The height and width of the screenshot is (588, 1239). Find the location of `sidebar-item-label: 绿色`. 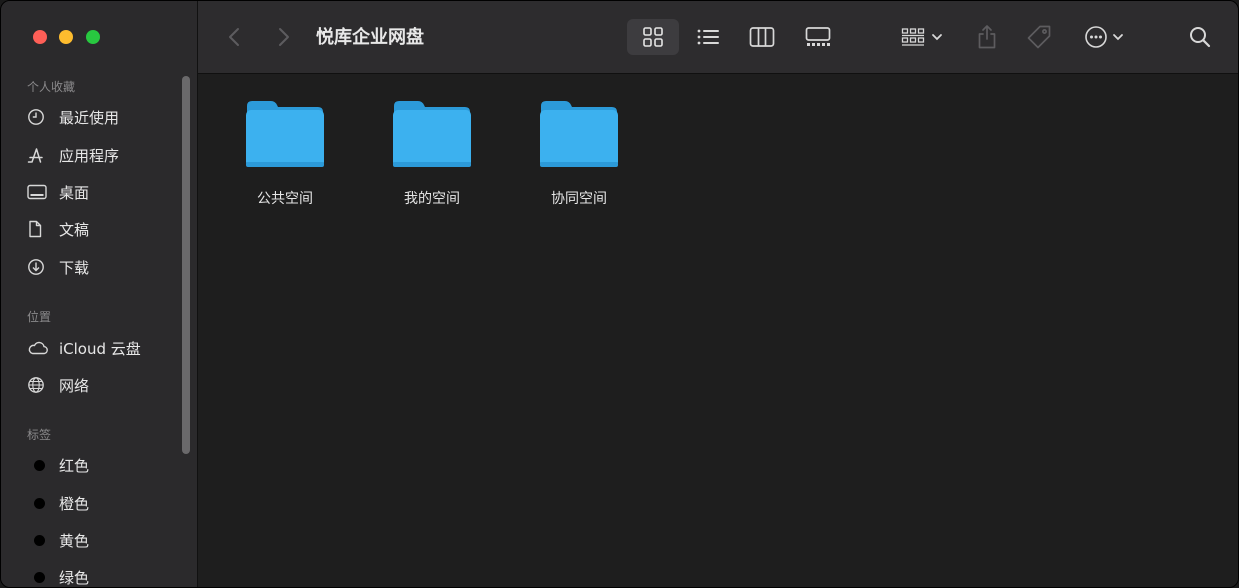

sidebar-item-label: 绿色 is located at coordinates (74, 577).